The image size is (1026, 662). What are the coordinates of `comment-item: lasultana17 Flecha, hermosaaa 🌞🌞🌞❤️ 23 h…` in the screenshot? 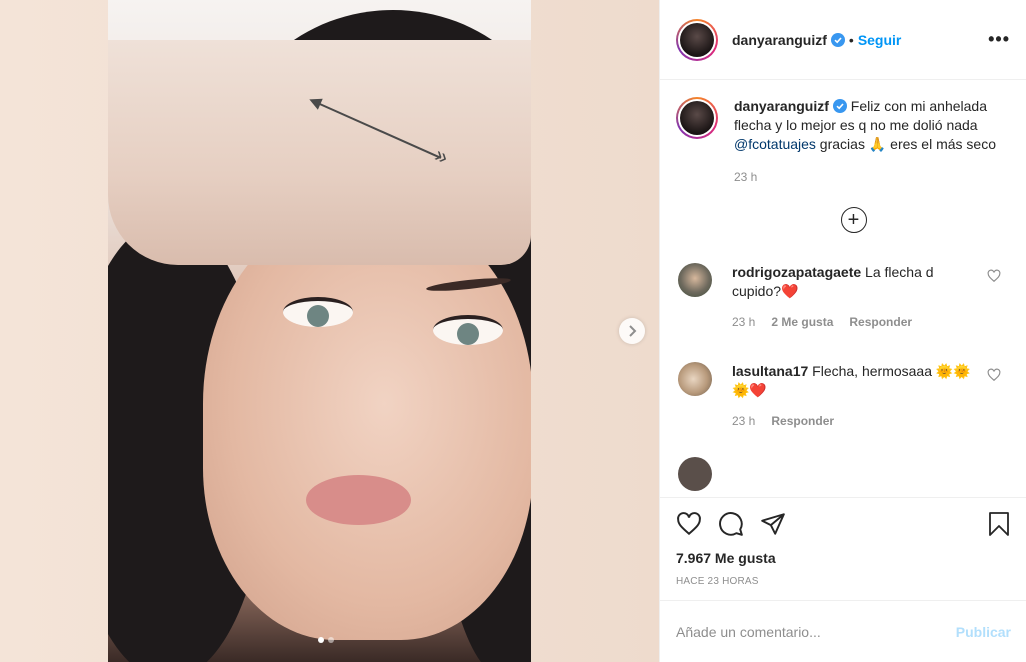 It's located at (843, 396).